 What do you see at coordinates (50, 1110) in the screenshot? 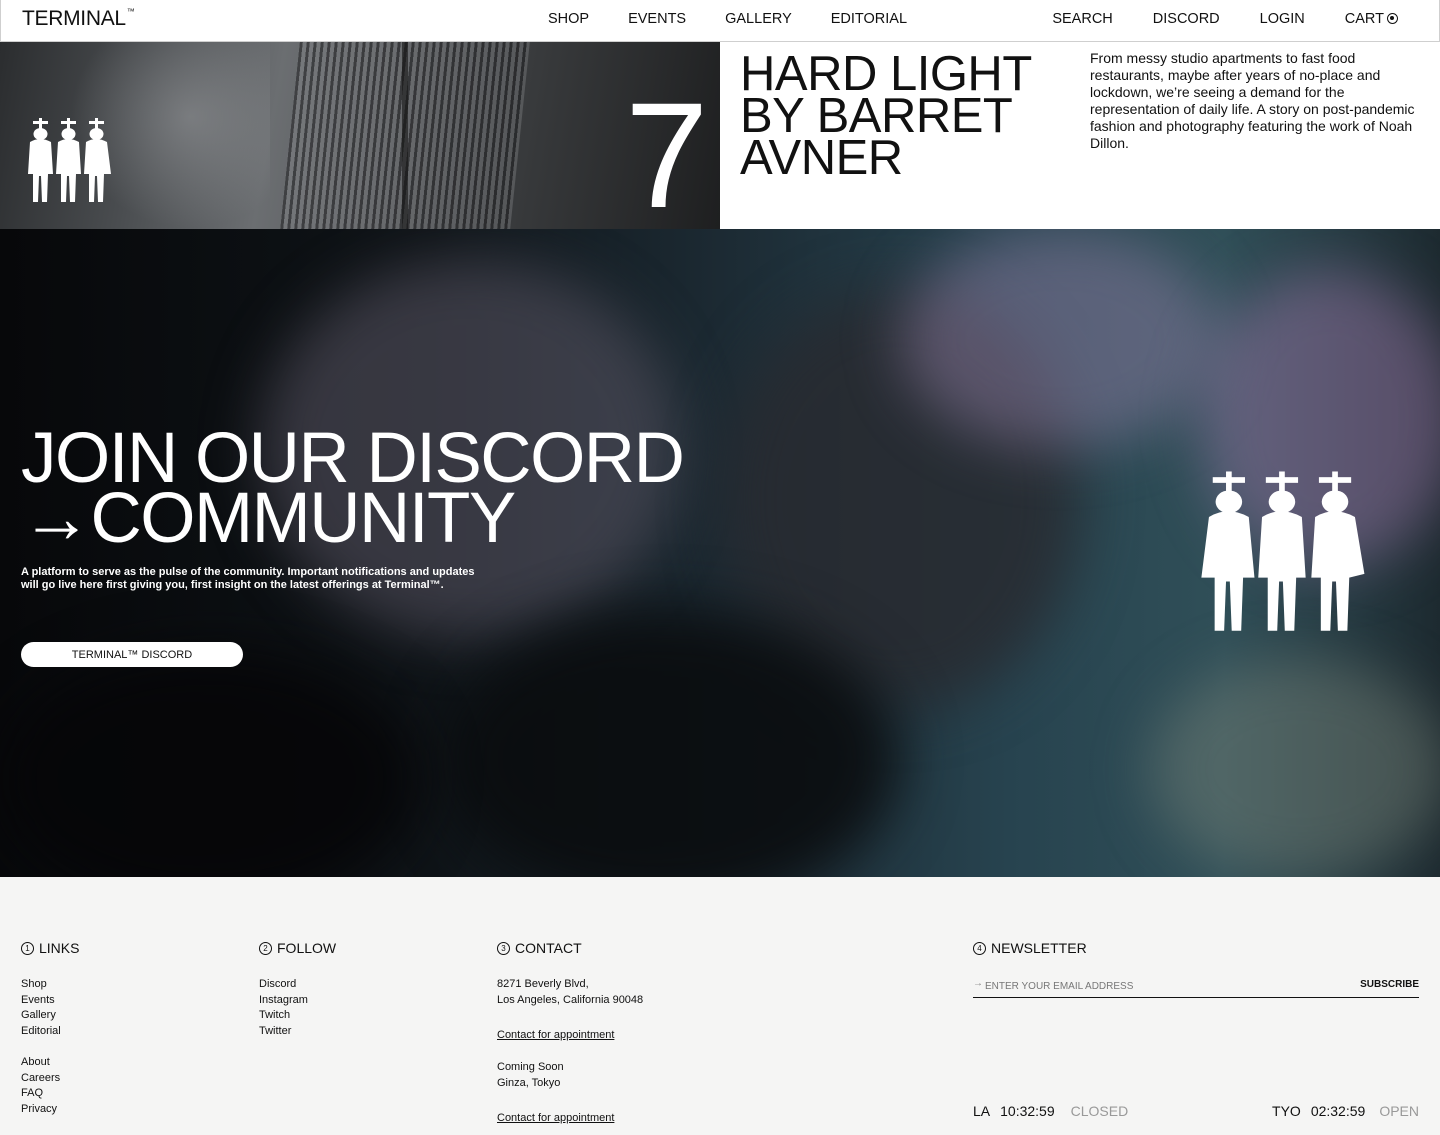
I see `footer-link-privacy: Privacy` at bounding box center [50, 1110].